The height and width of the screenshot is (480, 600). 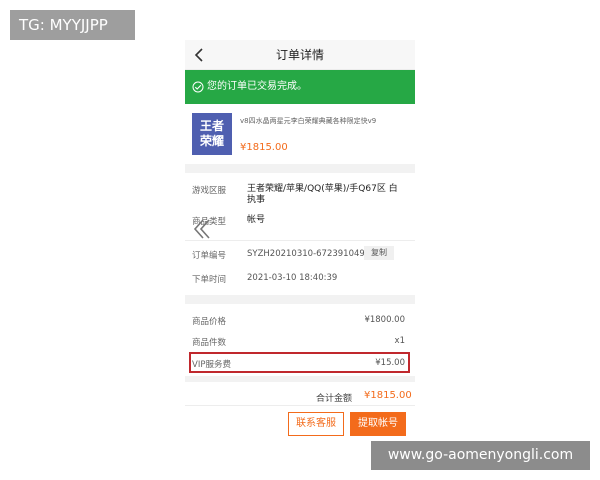 I want to click on product-title: v8四水晶两星元李白荣耀典藏各种限定快v9, so click(x=308, y=121).